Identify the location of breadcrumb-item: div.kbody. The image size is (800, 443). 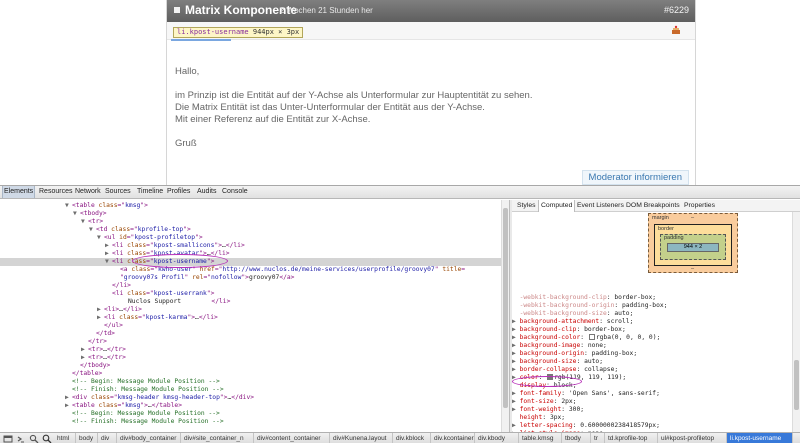
(497, 438).